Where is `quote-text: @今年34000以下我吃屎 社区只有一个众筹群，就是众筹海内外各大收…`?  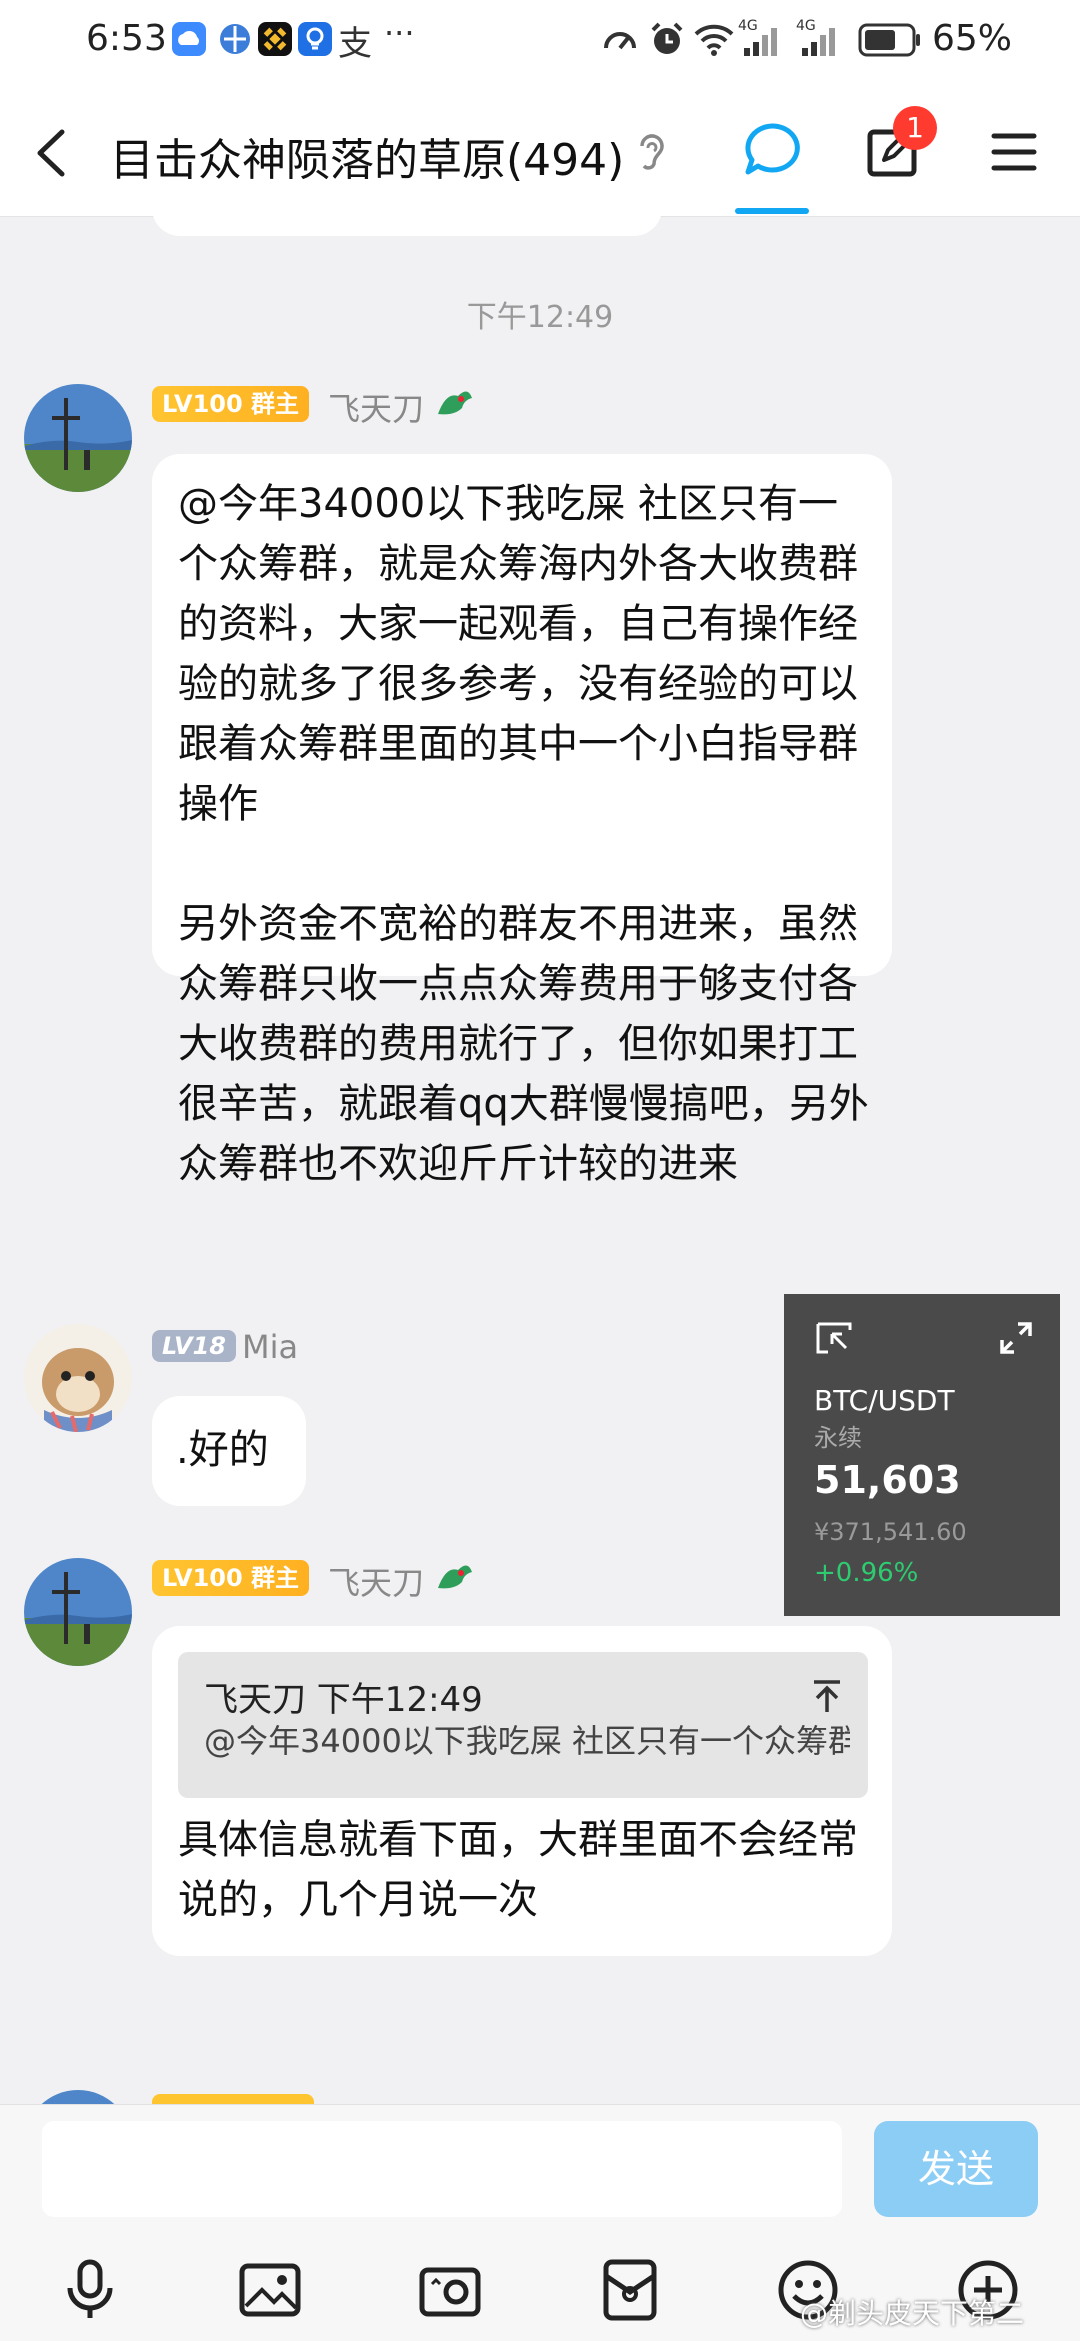
quote-text: @今年34000以下我吃屎 社区只有一个众筹群，就是众筹海内外各大收… is located at coordinates (527, 1741).